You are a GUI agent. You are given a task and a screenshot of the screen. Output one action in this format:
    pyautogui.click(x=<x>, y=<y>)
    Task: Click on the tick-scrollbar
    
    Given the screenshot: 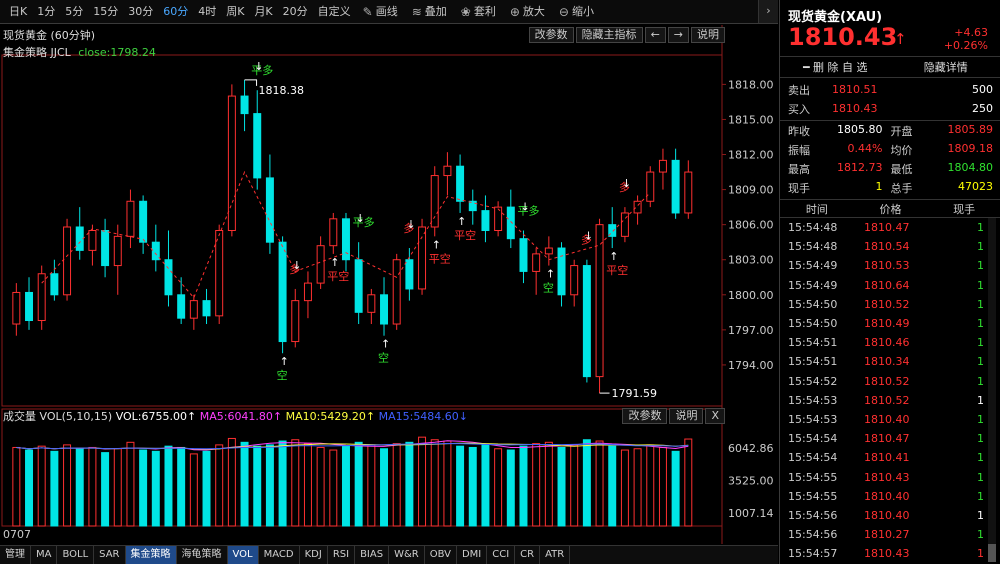 What is the action you would take?
    pyautogui.click(x=992, y=390)
    